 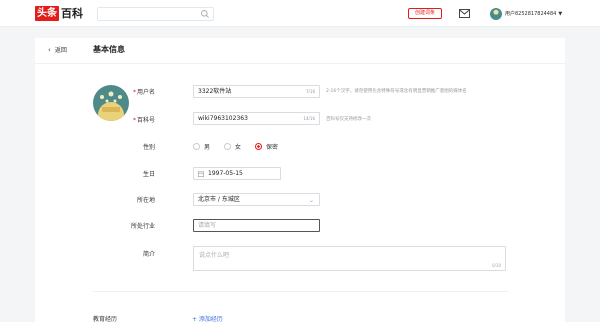 I want to click on gender-radio-group: 男 女 保密, so click(x=242, y=146).